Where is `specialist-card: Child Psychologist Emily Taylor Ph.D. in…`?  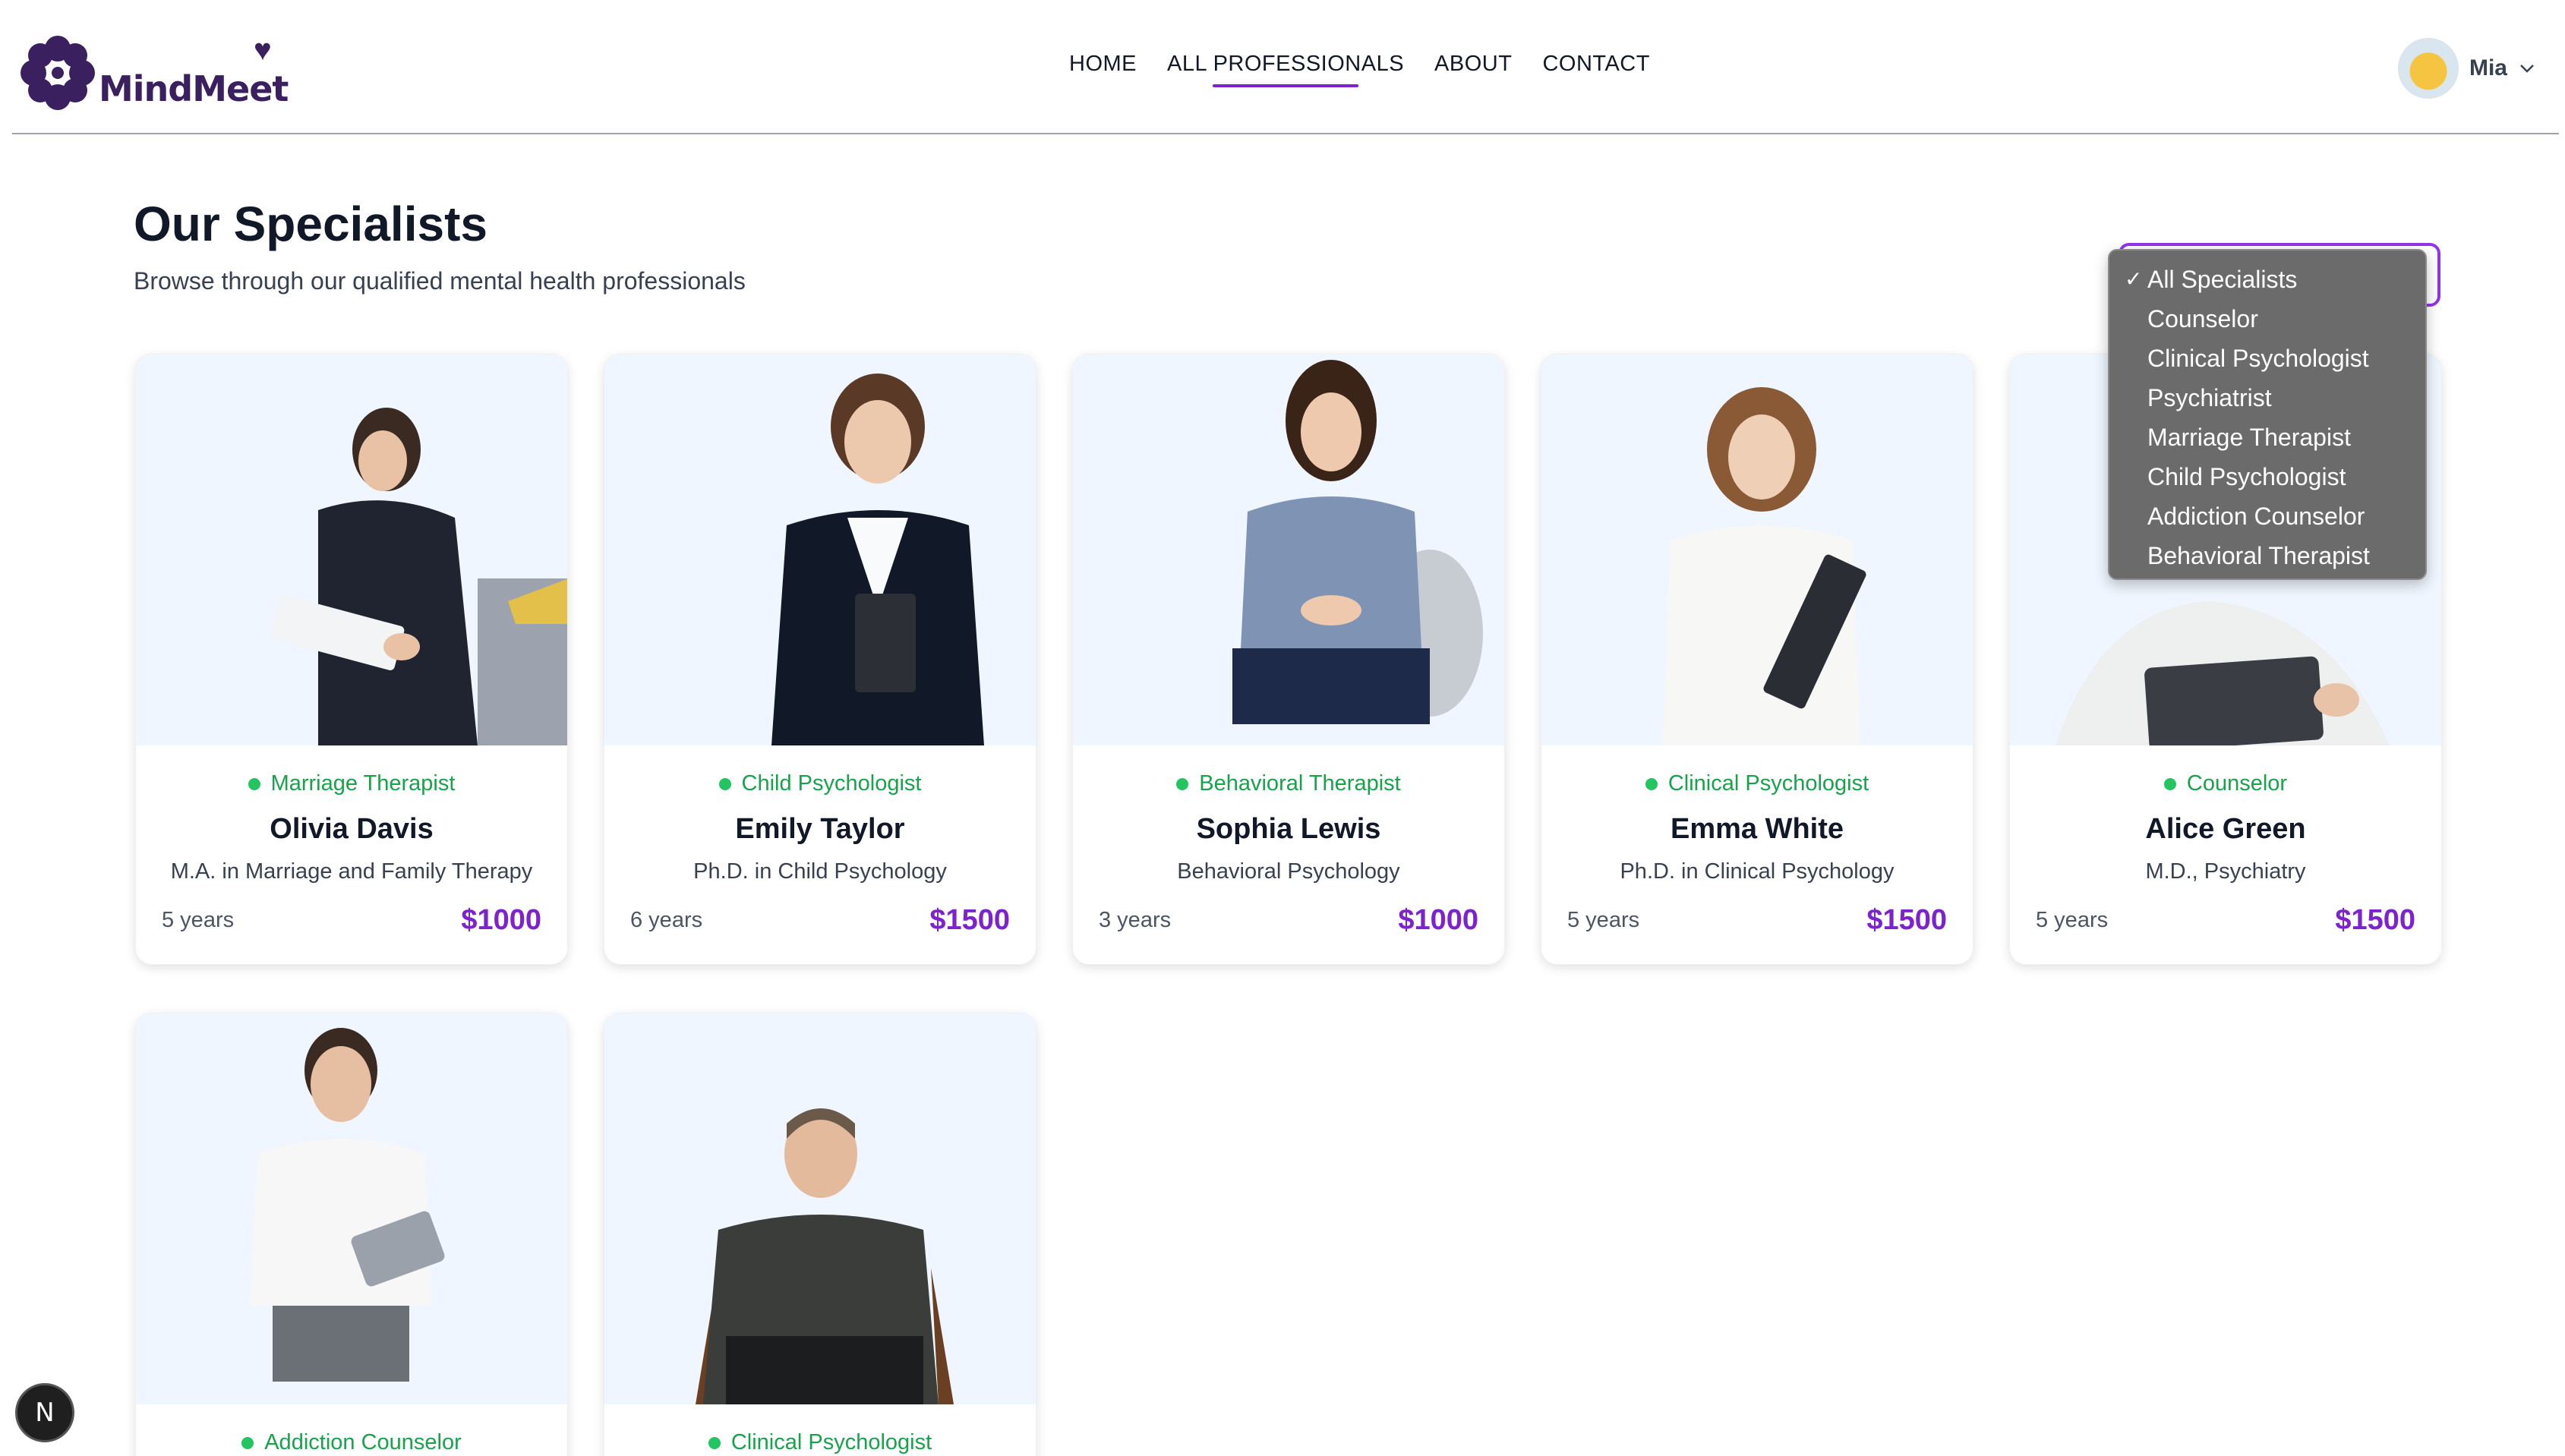 specialist-card: Child Psychologist Emily Taylor Ph.D. in… is located at coordinates (820, 659).